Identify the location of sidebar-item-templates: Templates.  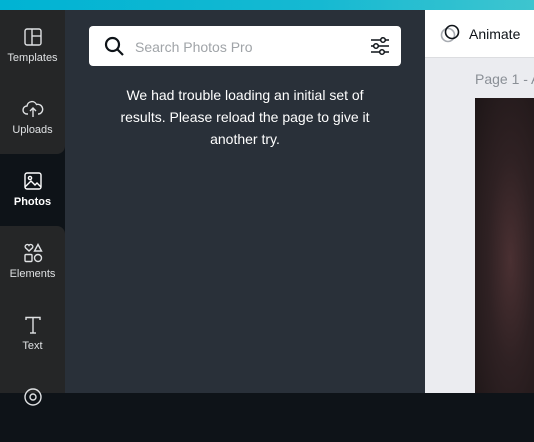
(32, 46).